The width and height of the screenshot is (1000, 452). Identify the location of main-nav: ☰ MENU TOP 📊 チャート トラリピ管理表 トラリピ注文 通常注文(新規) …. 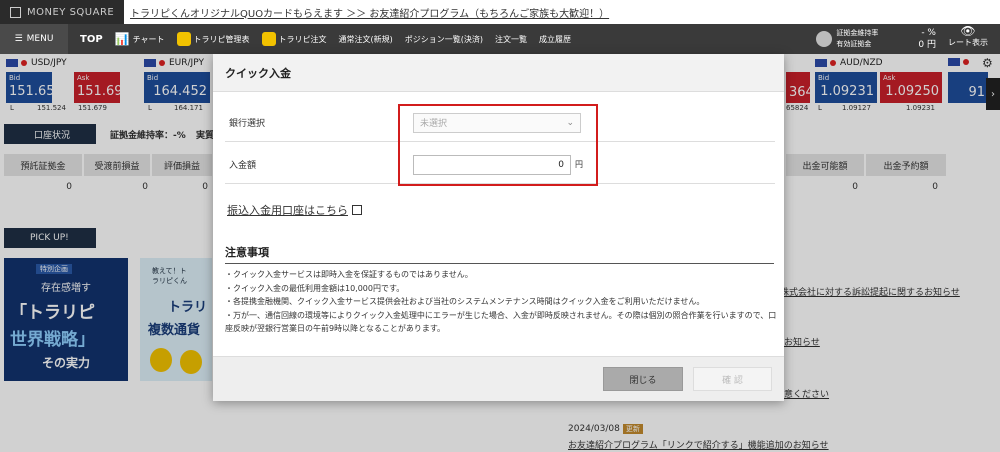
(500, 39).